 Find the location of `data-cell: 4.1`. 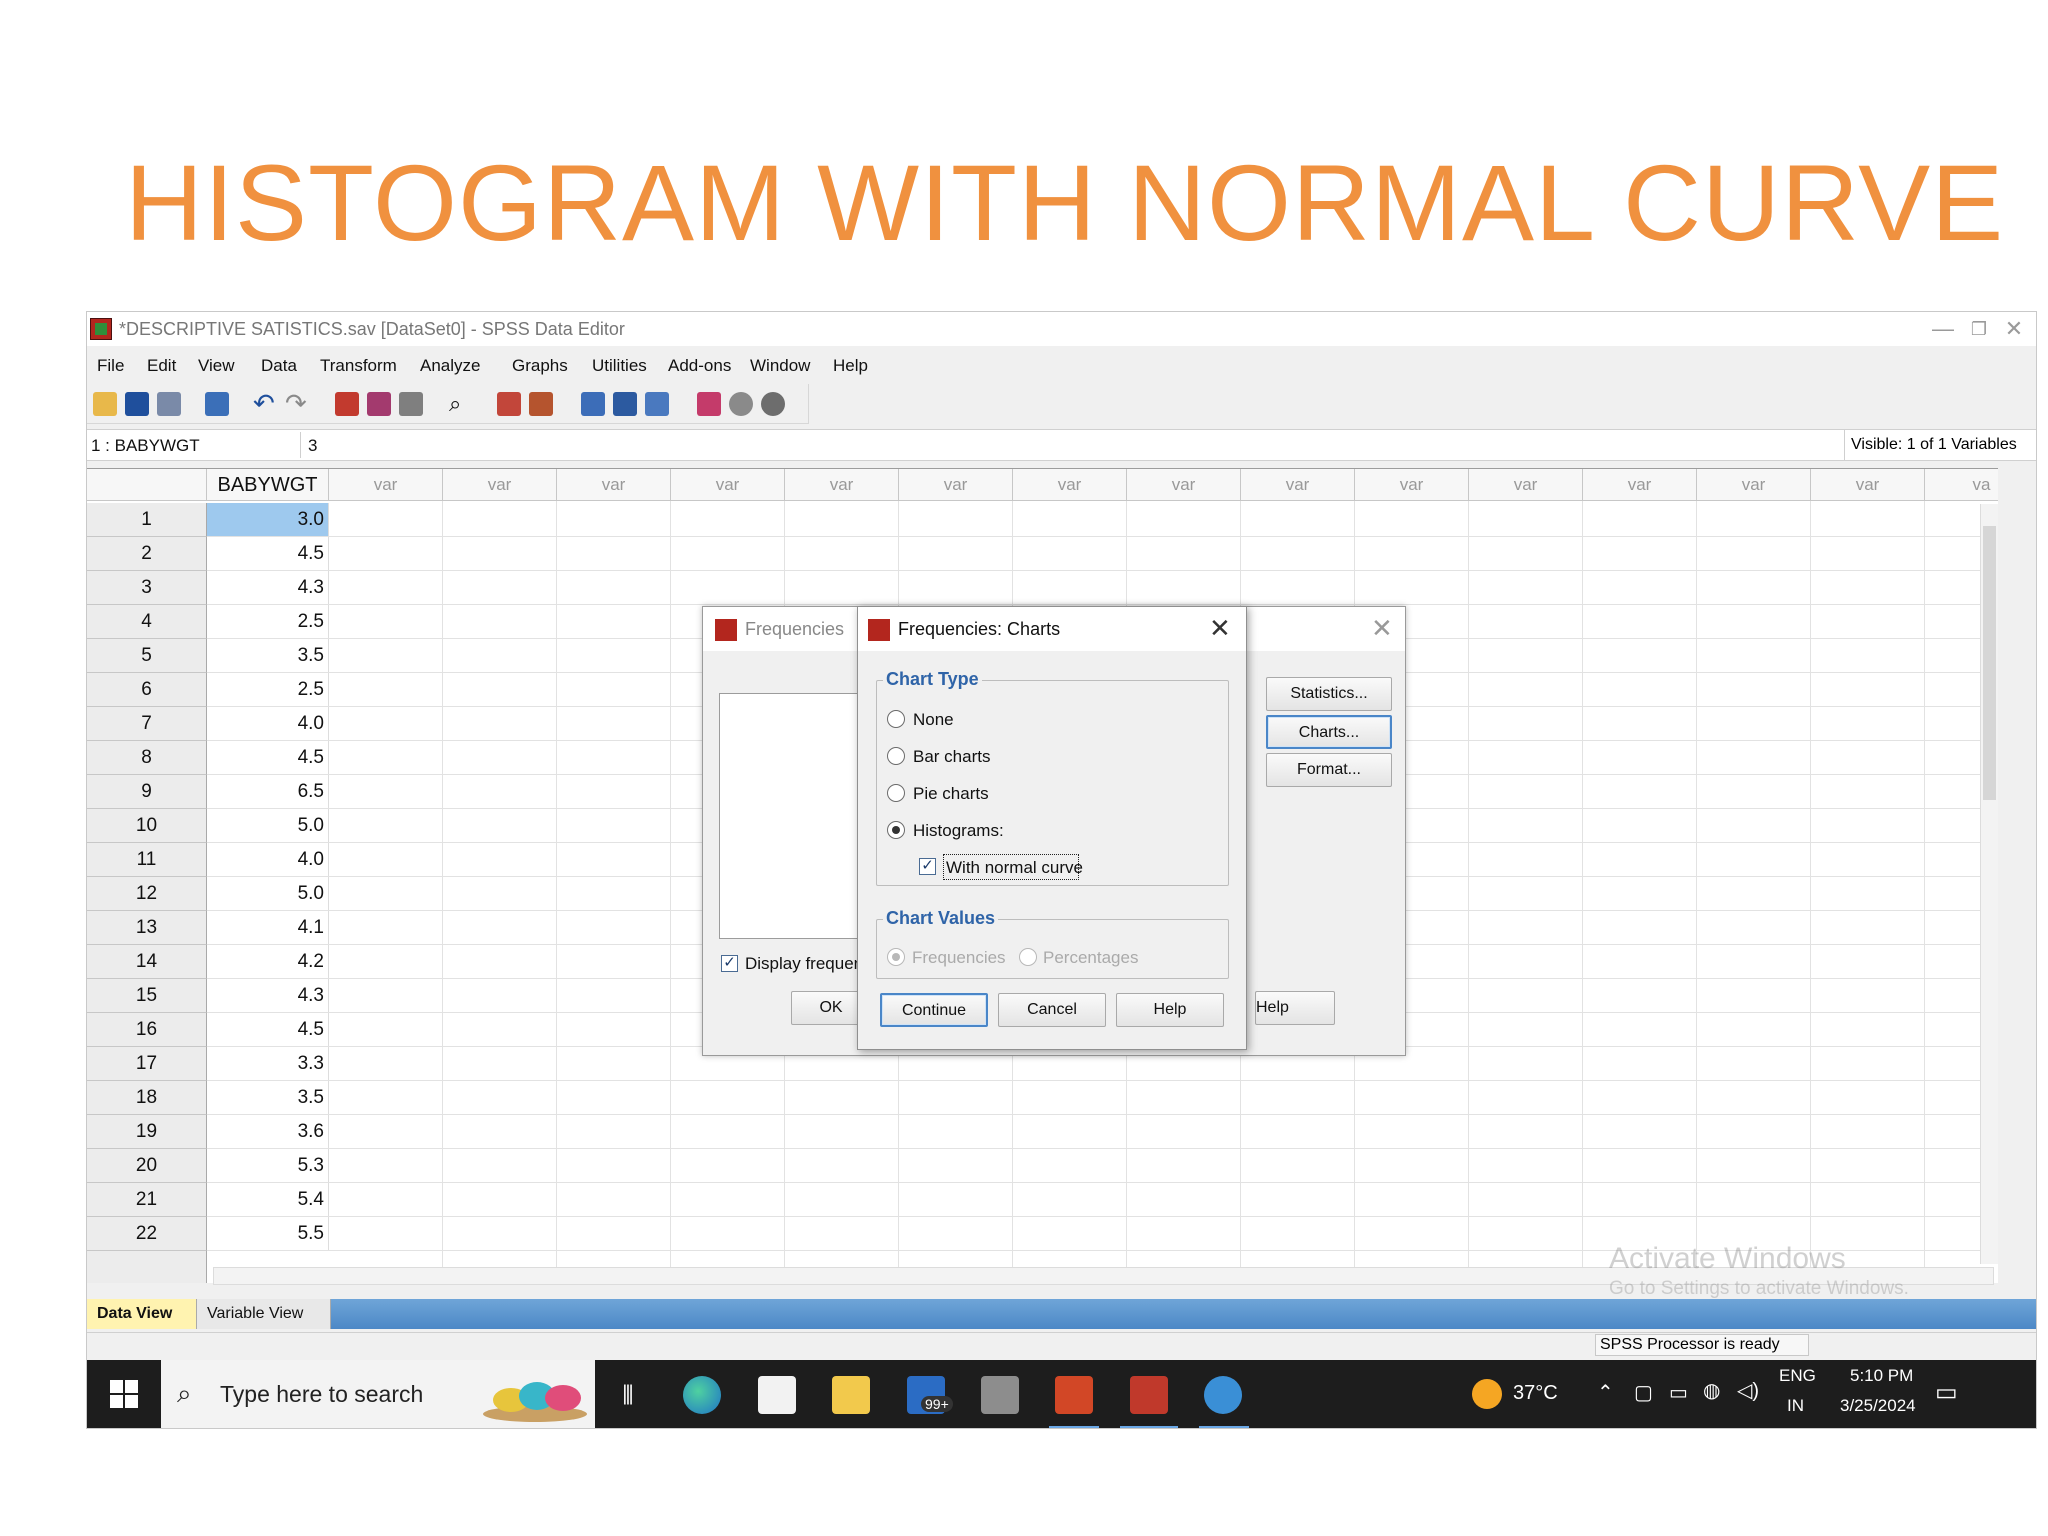

data-cell: 4.1 is located at coordinates (268, 928).